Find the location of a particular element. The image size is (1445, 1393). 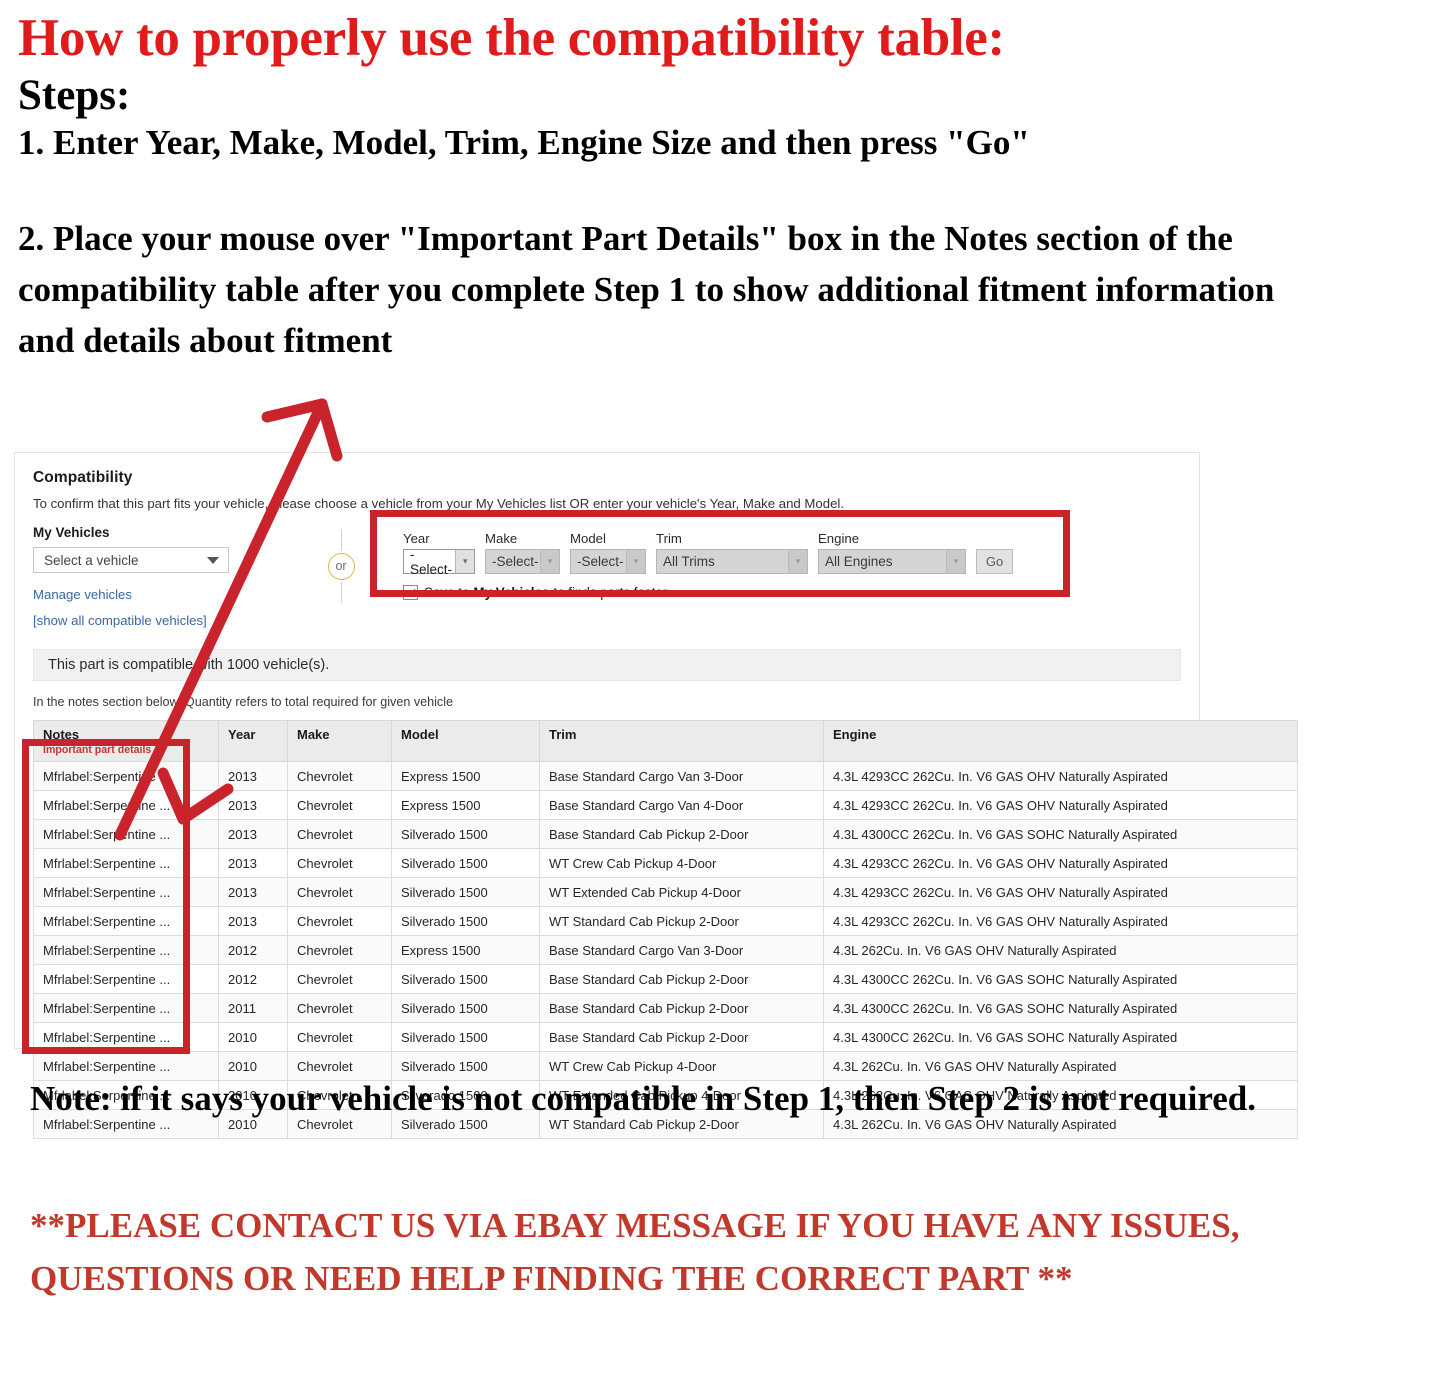

trim-label: Trim is located at coordinates (669, 538).